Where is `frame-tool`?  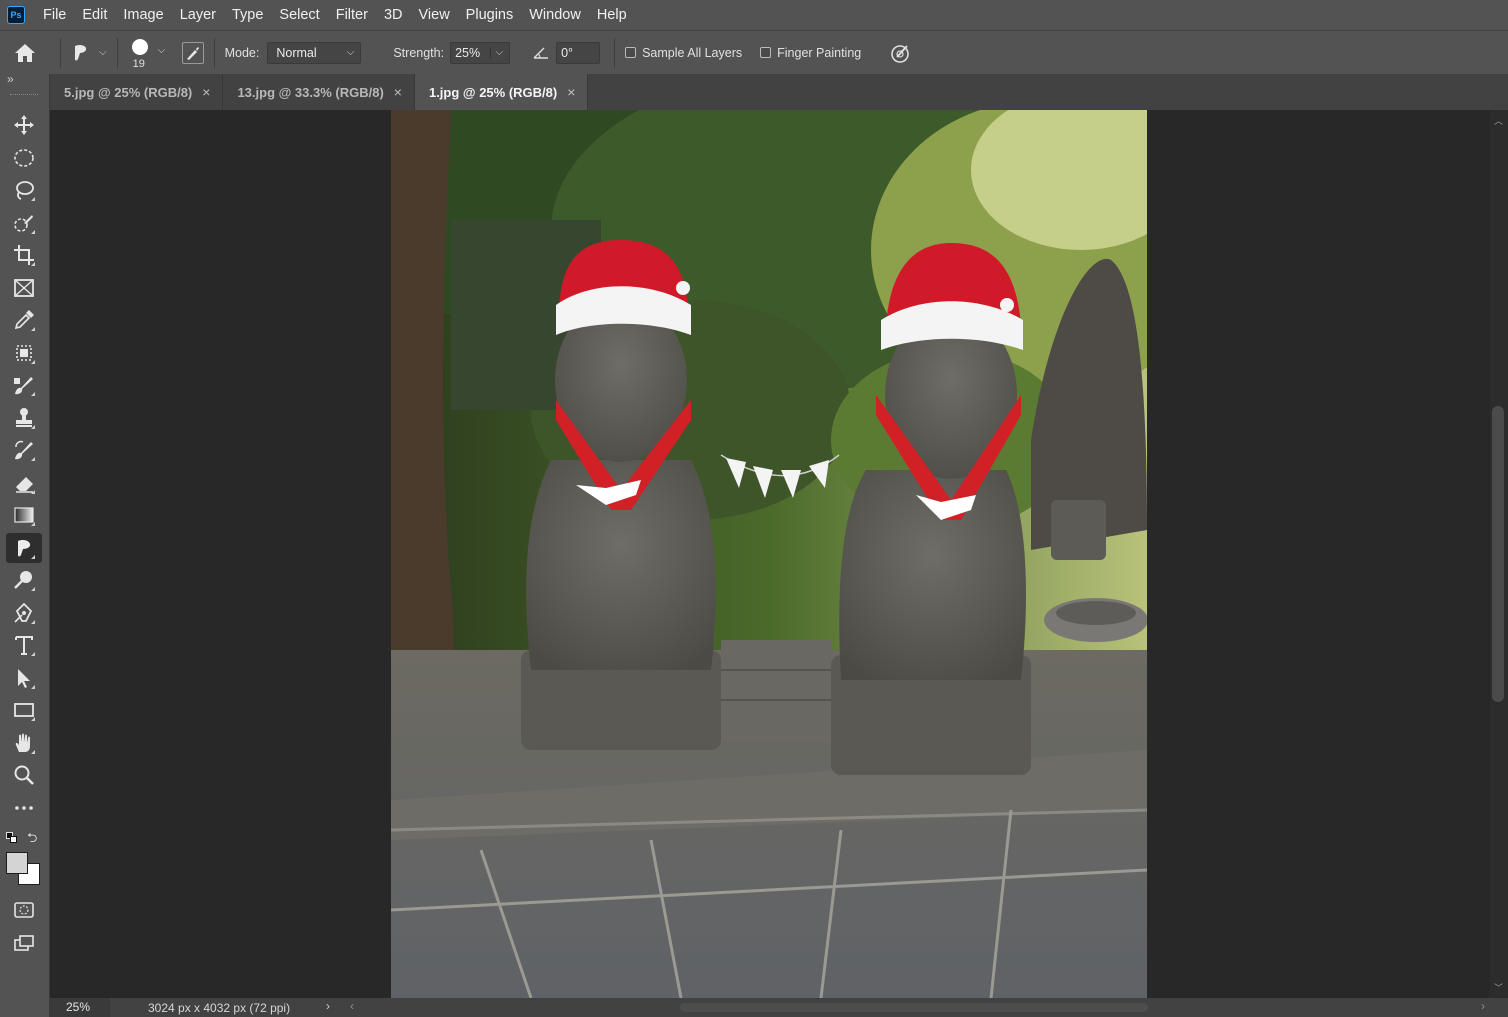
frame-tool is located at coordinates (24, 288).